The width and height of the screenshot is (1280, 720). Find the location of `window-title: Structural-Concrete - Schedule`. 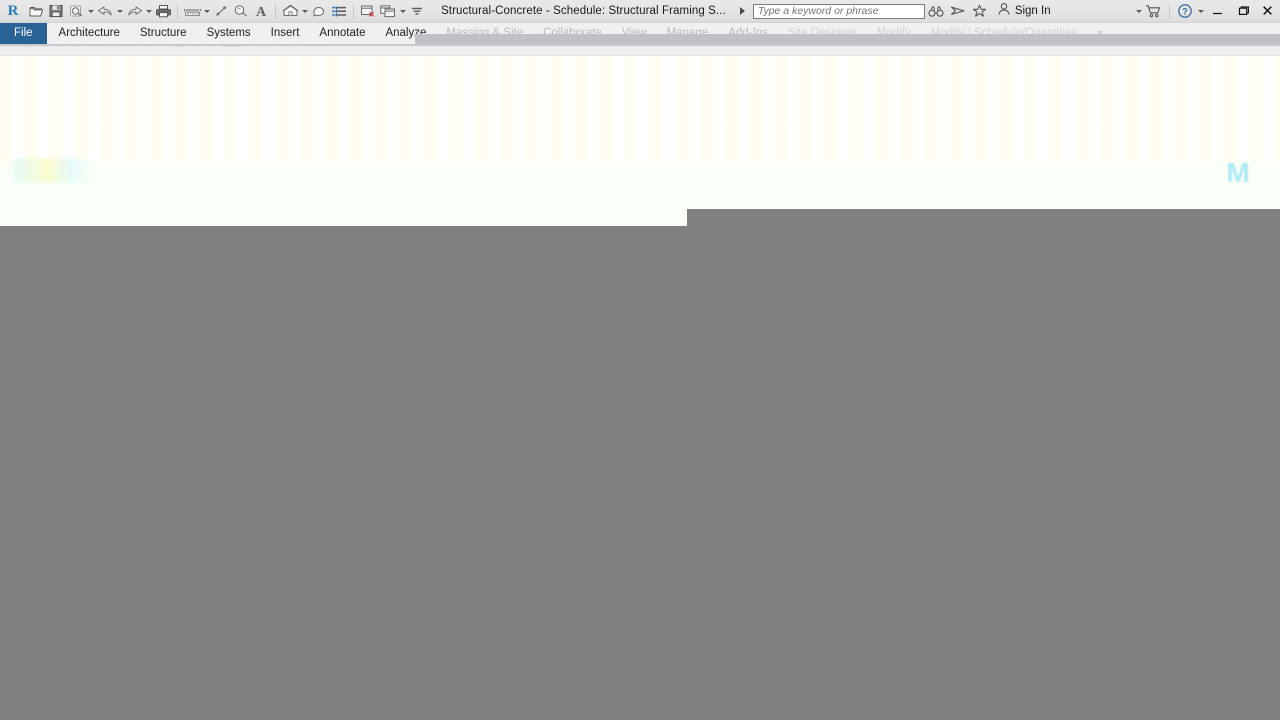

window-title: Structural-Concrete - Schedule is located at coordinates (583, 11).